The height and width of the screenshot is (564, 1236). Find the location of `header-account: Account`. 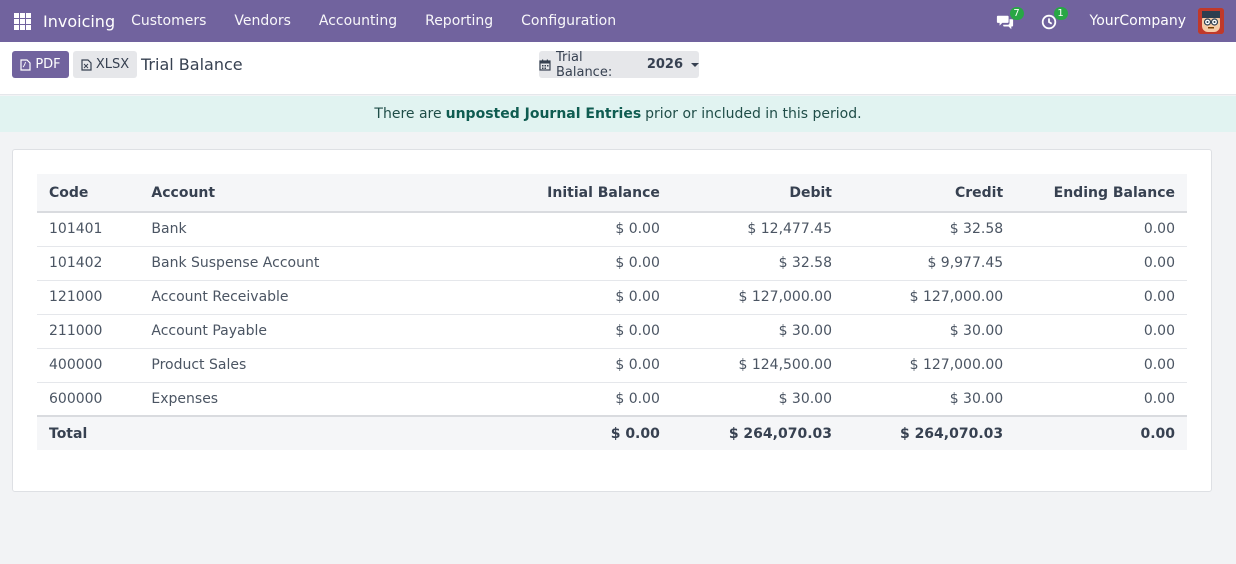

header-account: Account is located at coordinates (310, 193).